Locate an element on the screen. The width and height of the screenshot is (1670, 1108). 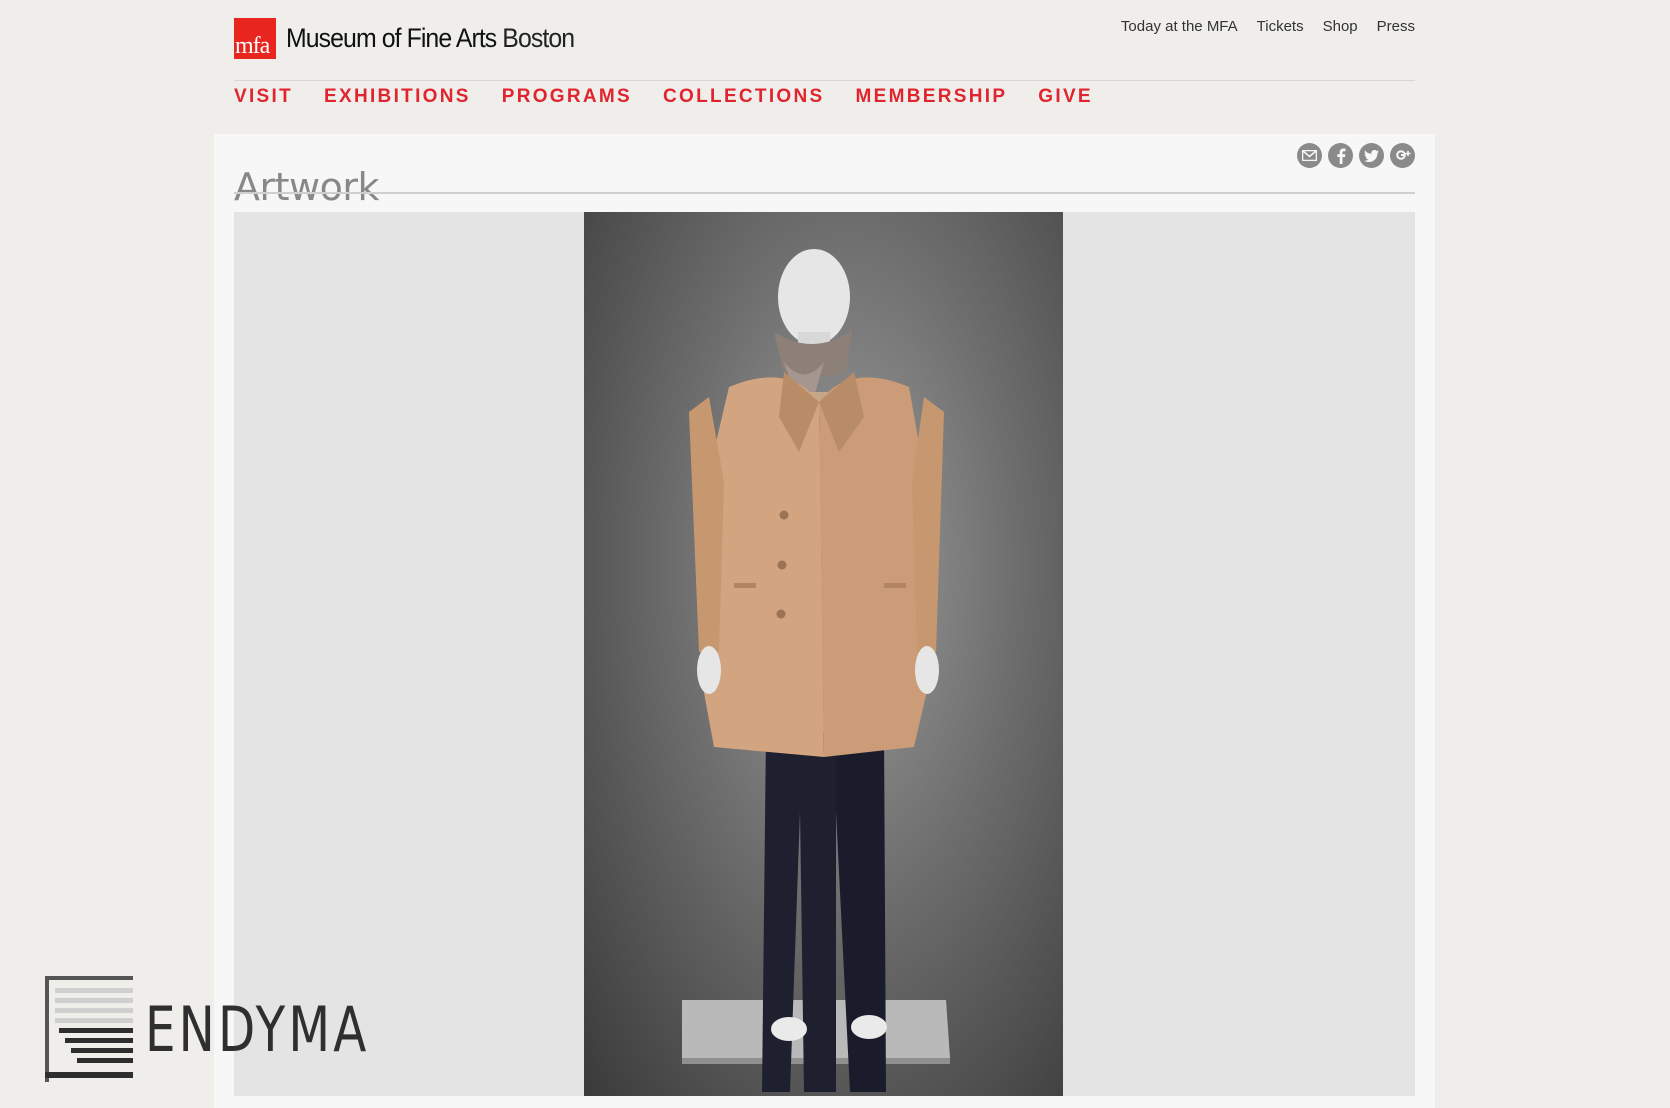
nav-item-programs: PROGRAMS is located at coordinates (567, 97).